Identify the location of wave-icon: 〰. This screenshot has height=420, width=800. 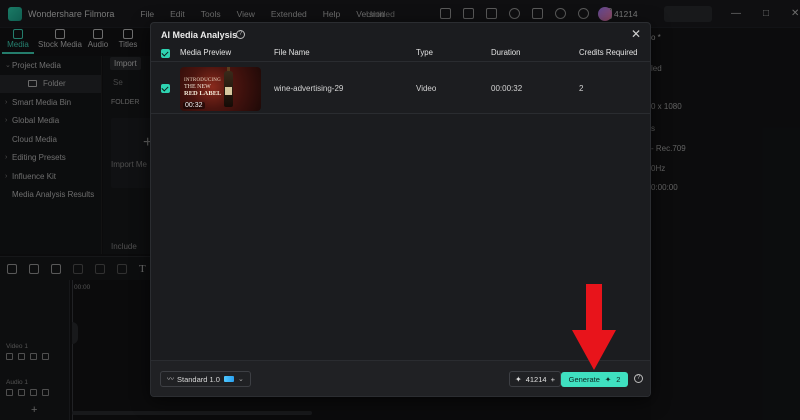
(170, 379).